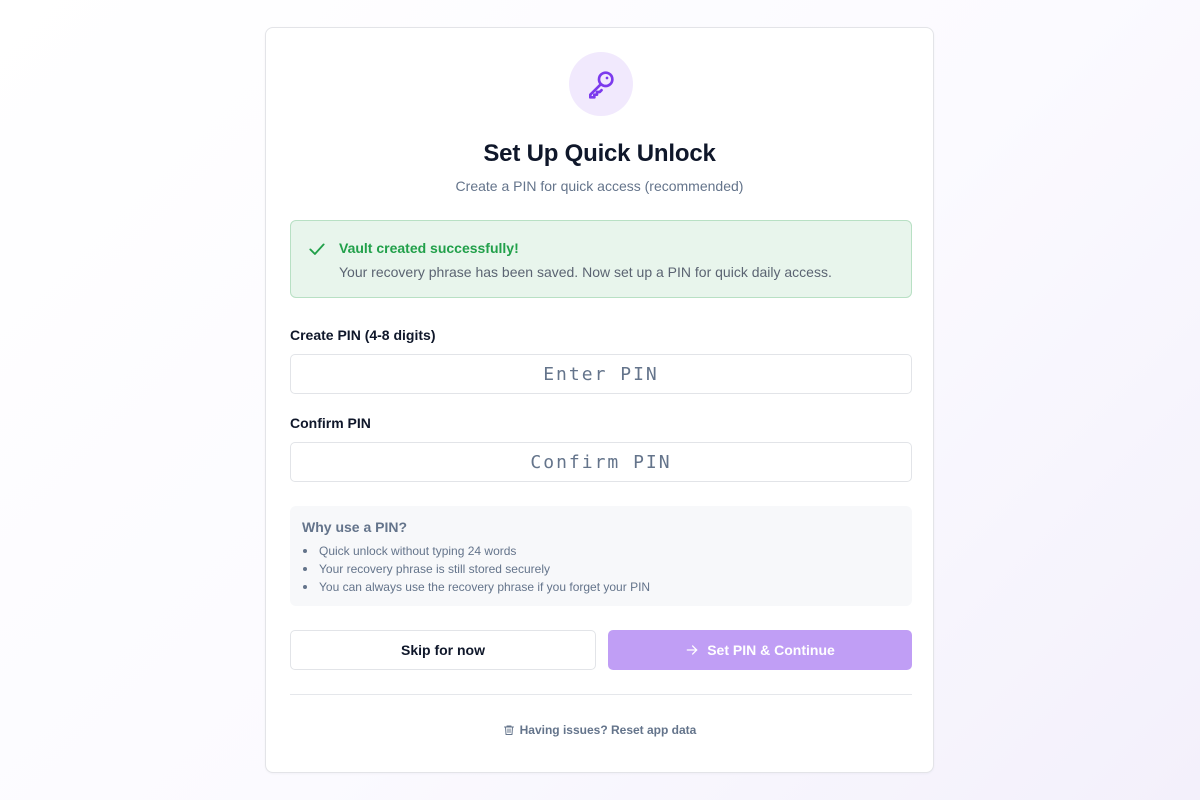  I want to click on confirm-pin-input, so click(601, 462).